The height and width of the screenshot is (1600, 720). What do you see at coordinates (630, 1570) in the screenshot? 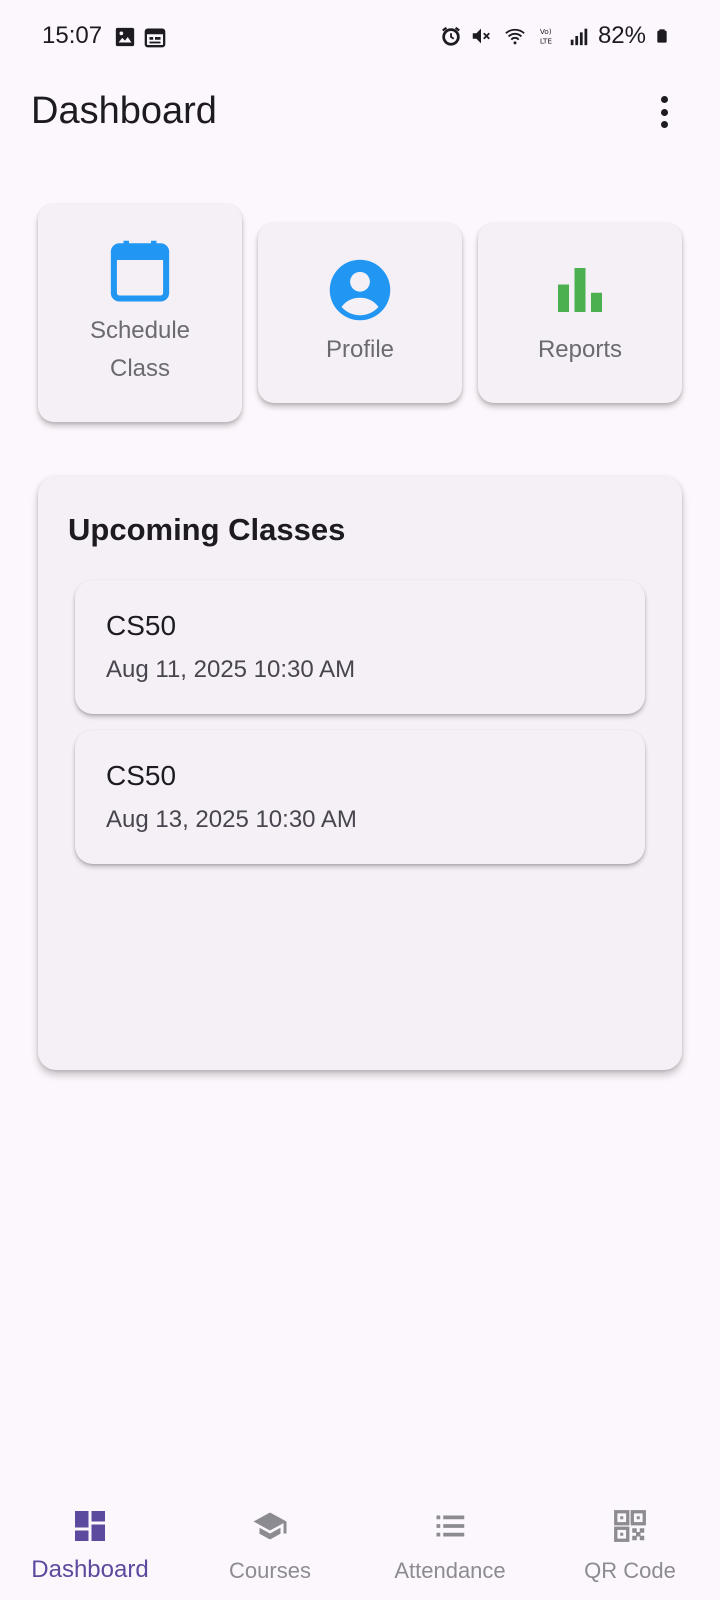
I see `nav-label: QR Code` at bounding box center [630, 1570].